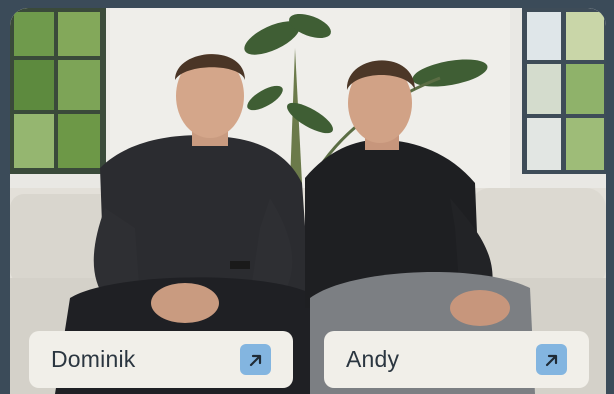 The image size is (614, 394). What do you see at coordinates (373, 359) in the screenshot?
I see `person-name-andy: Andy` at bounding box center [373, 359].